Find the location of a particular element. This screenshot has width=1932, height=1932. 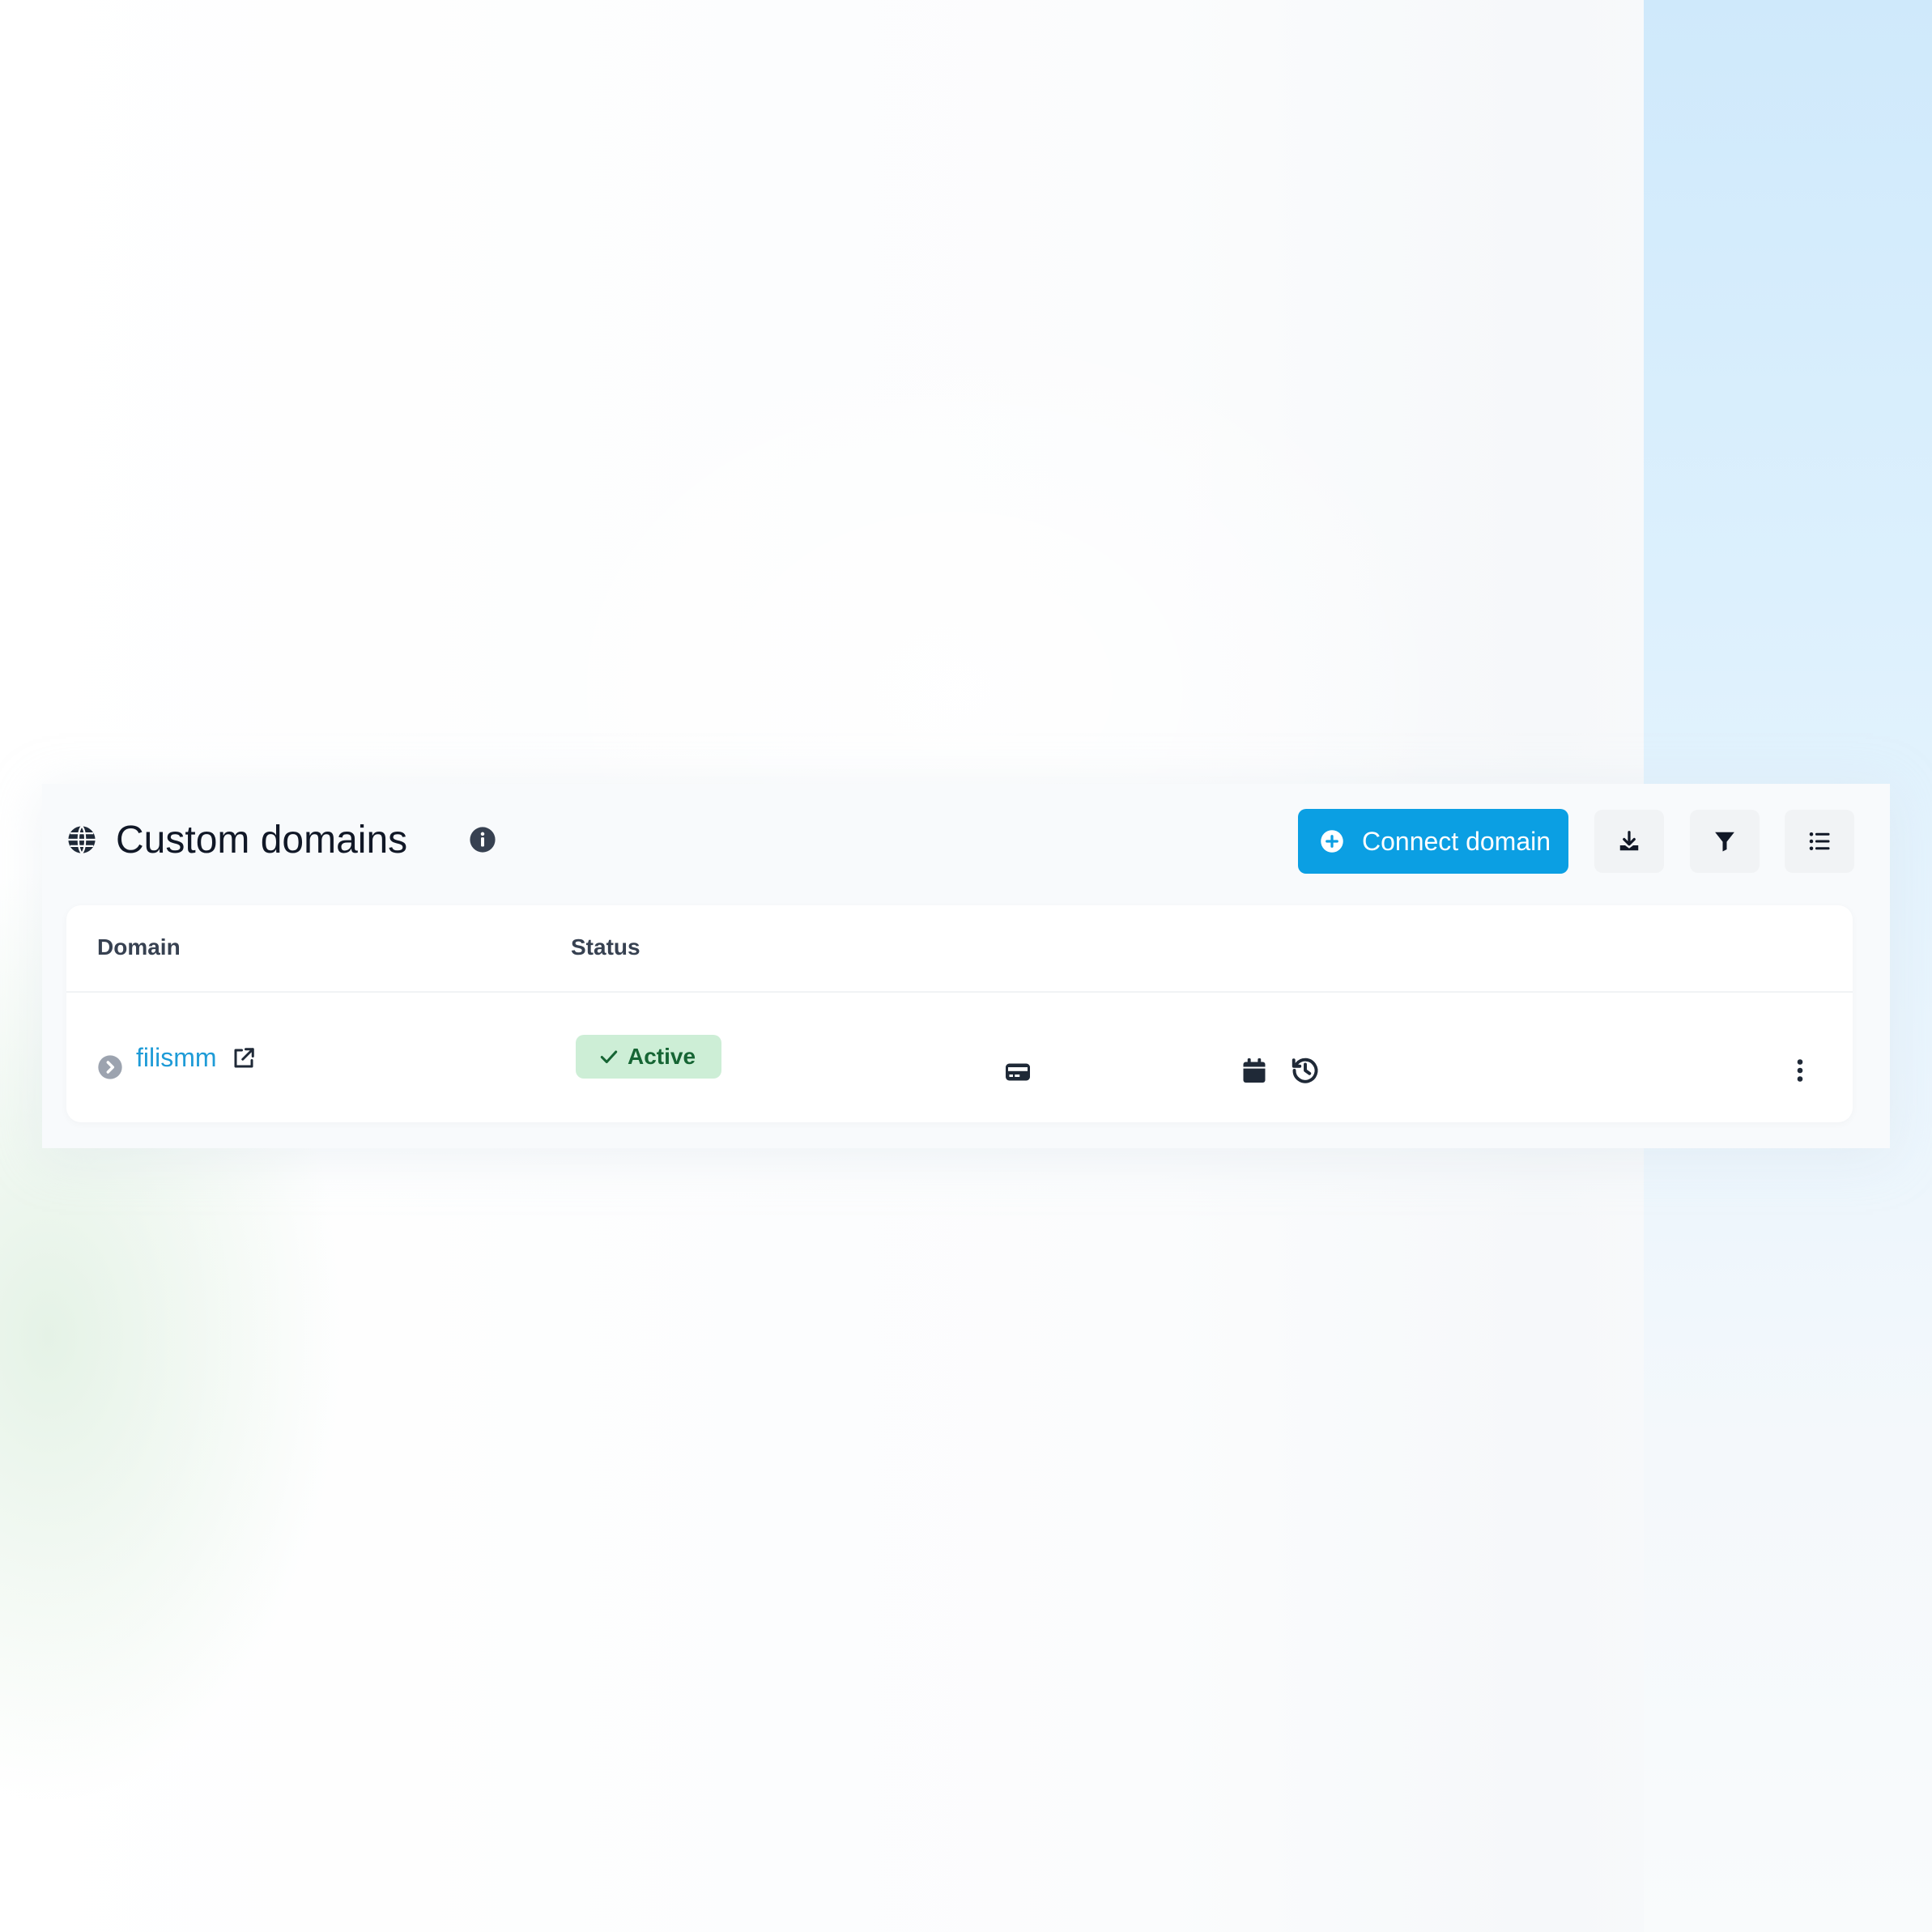

page-title: Custom domains is located at coordinates (262, 841).